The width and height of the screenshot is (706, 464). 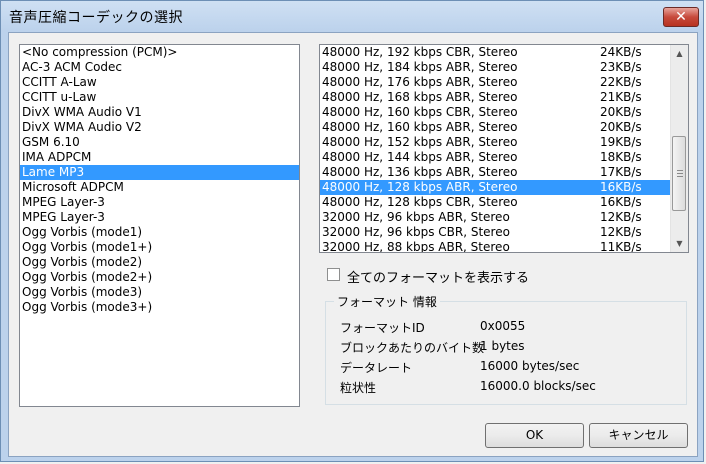 What do you see at coordinates (503, 326) in the screenshot?
I see `format-id-value: 0x0055` at bounding box center [503, 326].